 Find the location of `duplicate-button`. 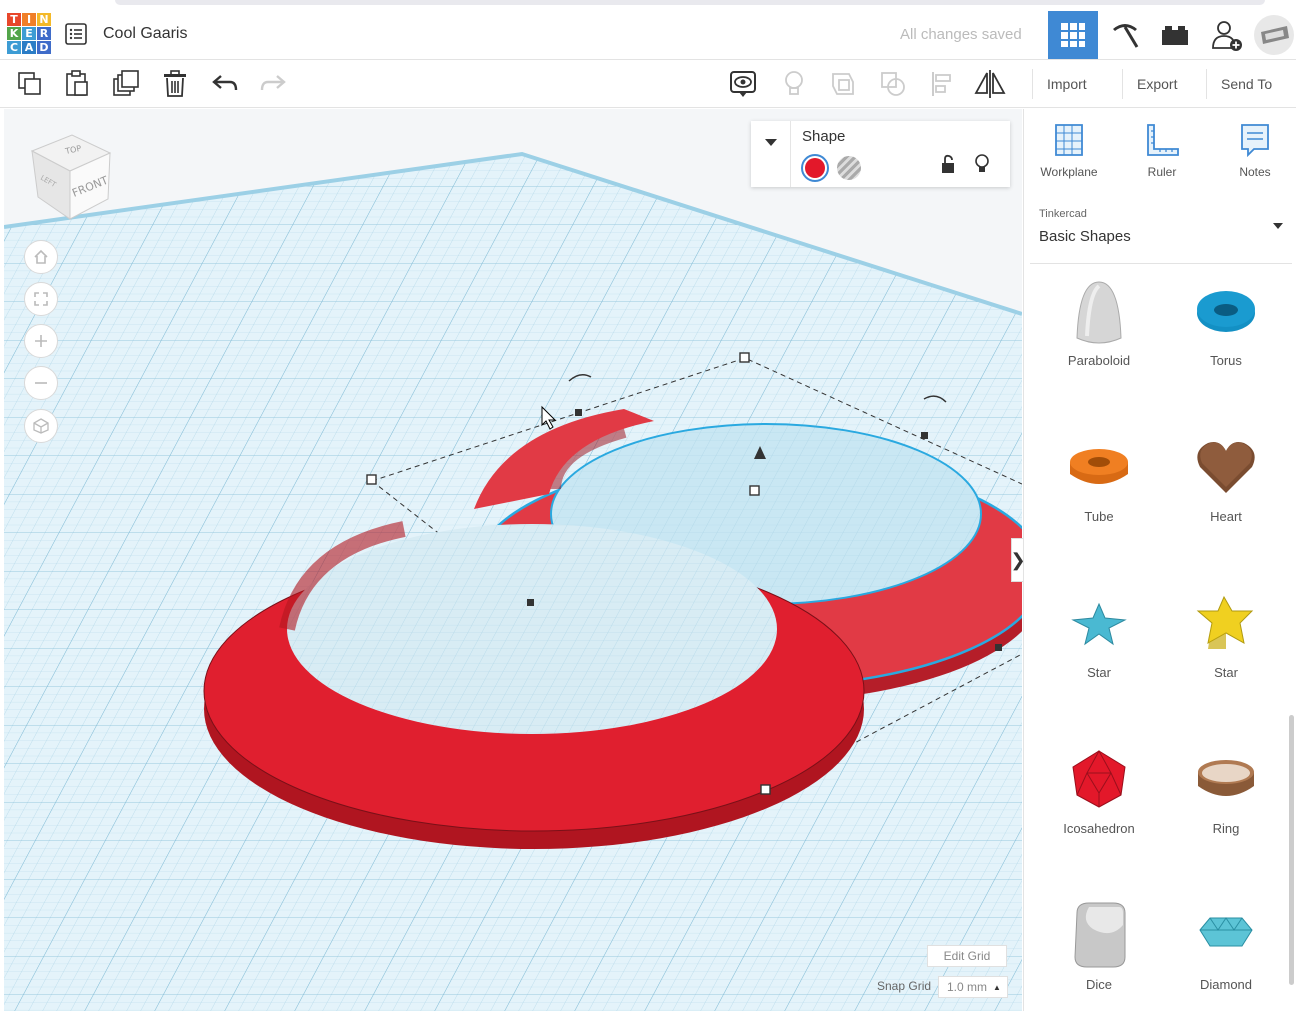

duplicate-button is located at coordinates (126, 84).